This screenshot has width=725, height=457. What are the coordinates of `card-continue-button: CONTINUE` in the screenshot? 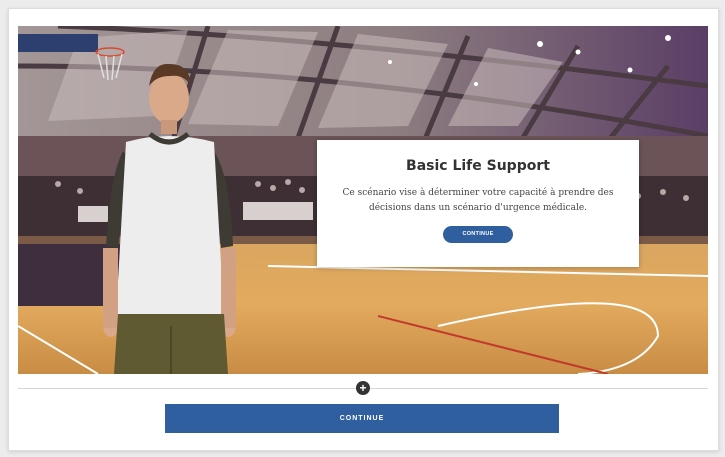 It's located at (478, 234).